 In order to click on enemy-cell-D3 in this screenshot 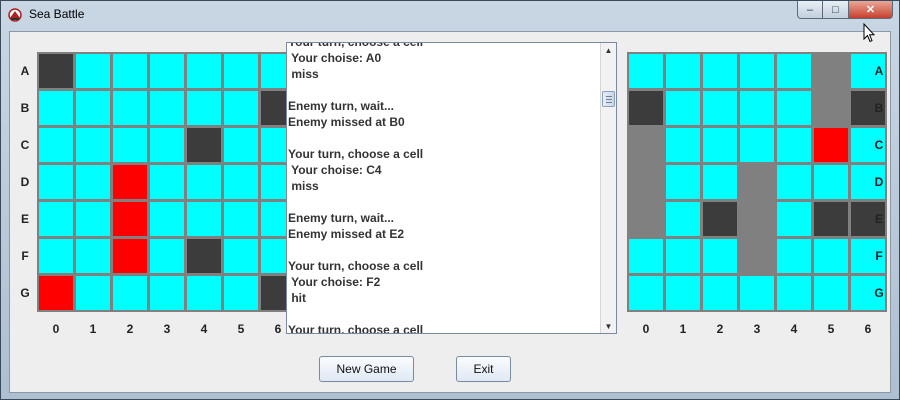, I will do `click(757, 182)`.